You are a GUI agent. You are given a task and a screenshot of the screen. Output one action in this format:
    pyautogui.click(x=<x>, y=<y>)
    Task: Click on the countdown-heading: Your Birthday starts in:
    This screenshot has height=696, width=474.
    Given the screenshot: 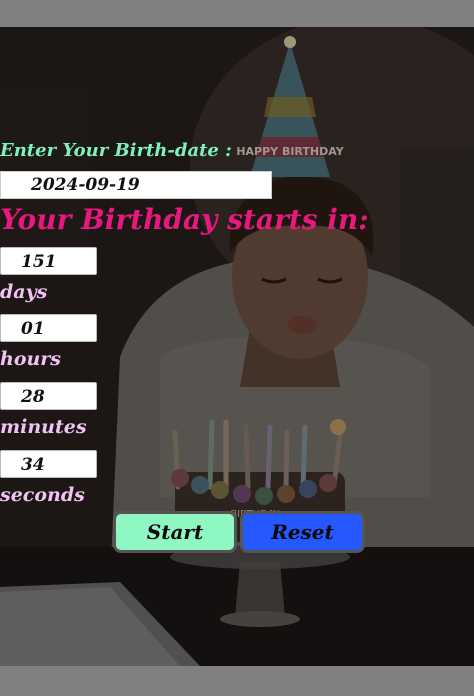 What is the action you would take?
    pyautogui.click(x=184, y=219)
    